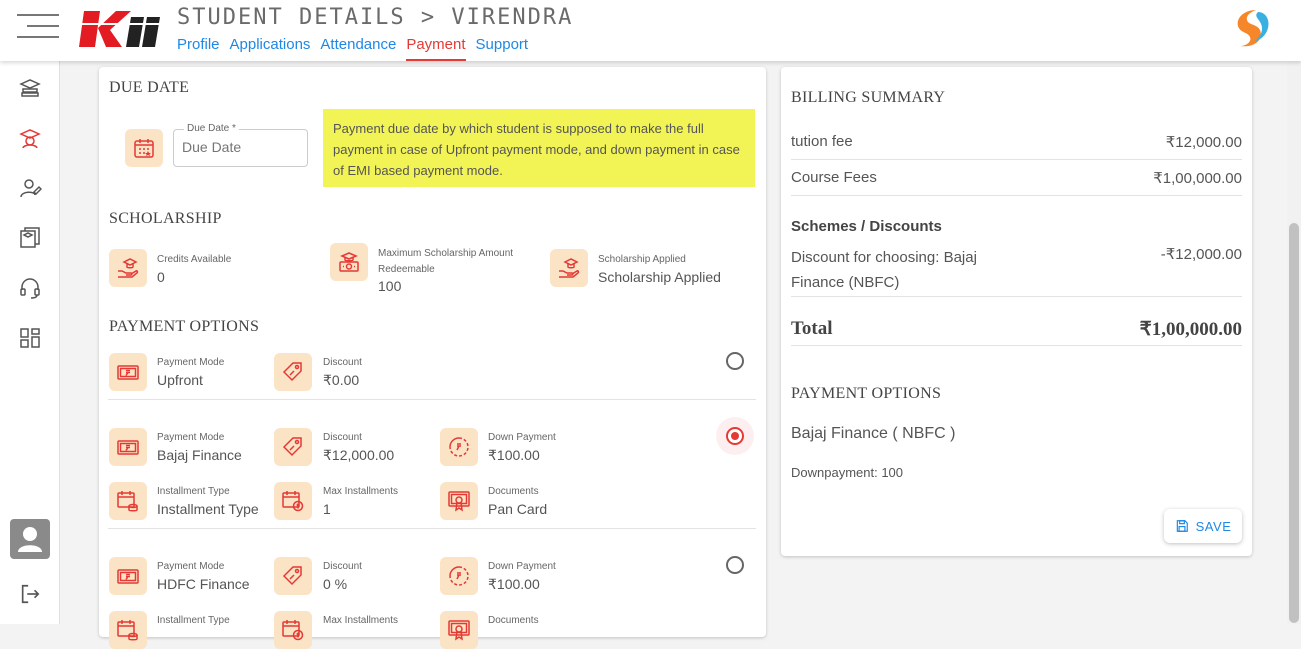 The height and width of the screenshot is (649, 1301). I want to click on menu-icon, so click(38, 26).